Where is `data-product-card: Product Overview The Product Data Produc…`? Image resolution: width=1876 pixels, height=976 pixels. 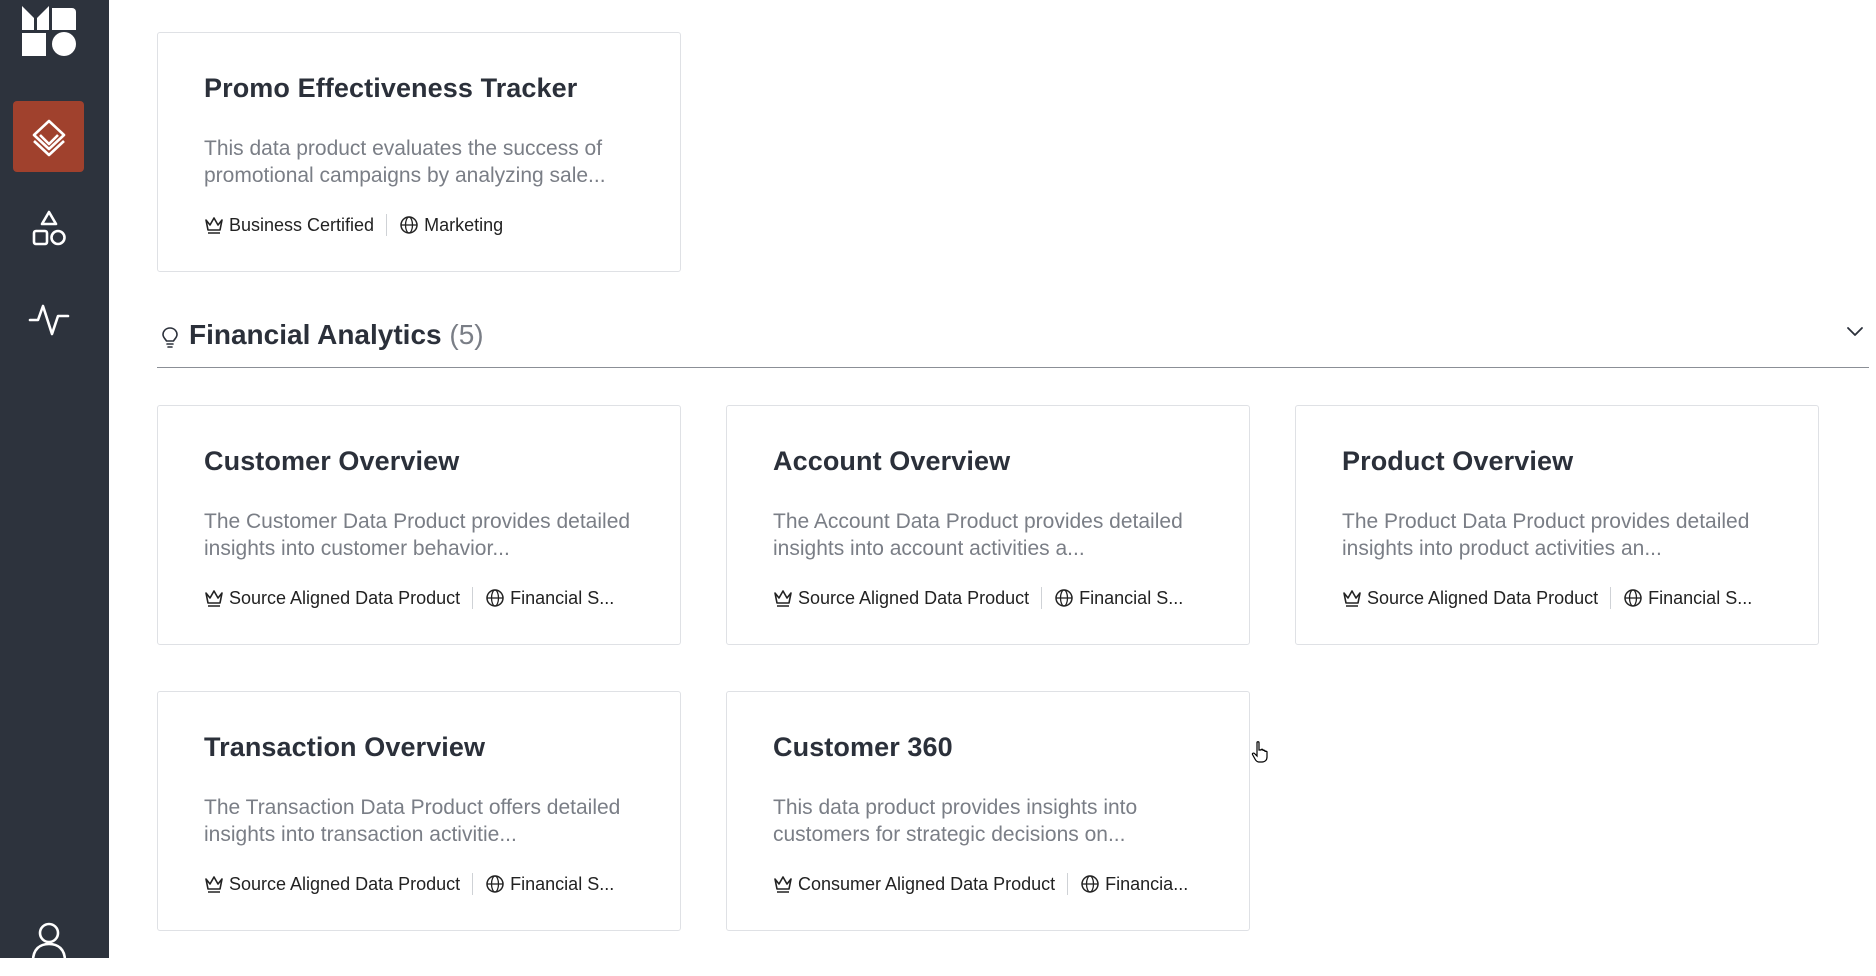 data-product-card: Product Overview The Product Data Produc… is located at coordinates (1557, 525).